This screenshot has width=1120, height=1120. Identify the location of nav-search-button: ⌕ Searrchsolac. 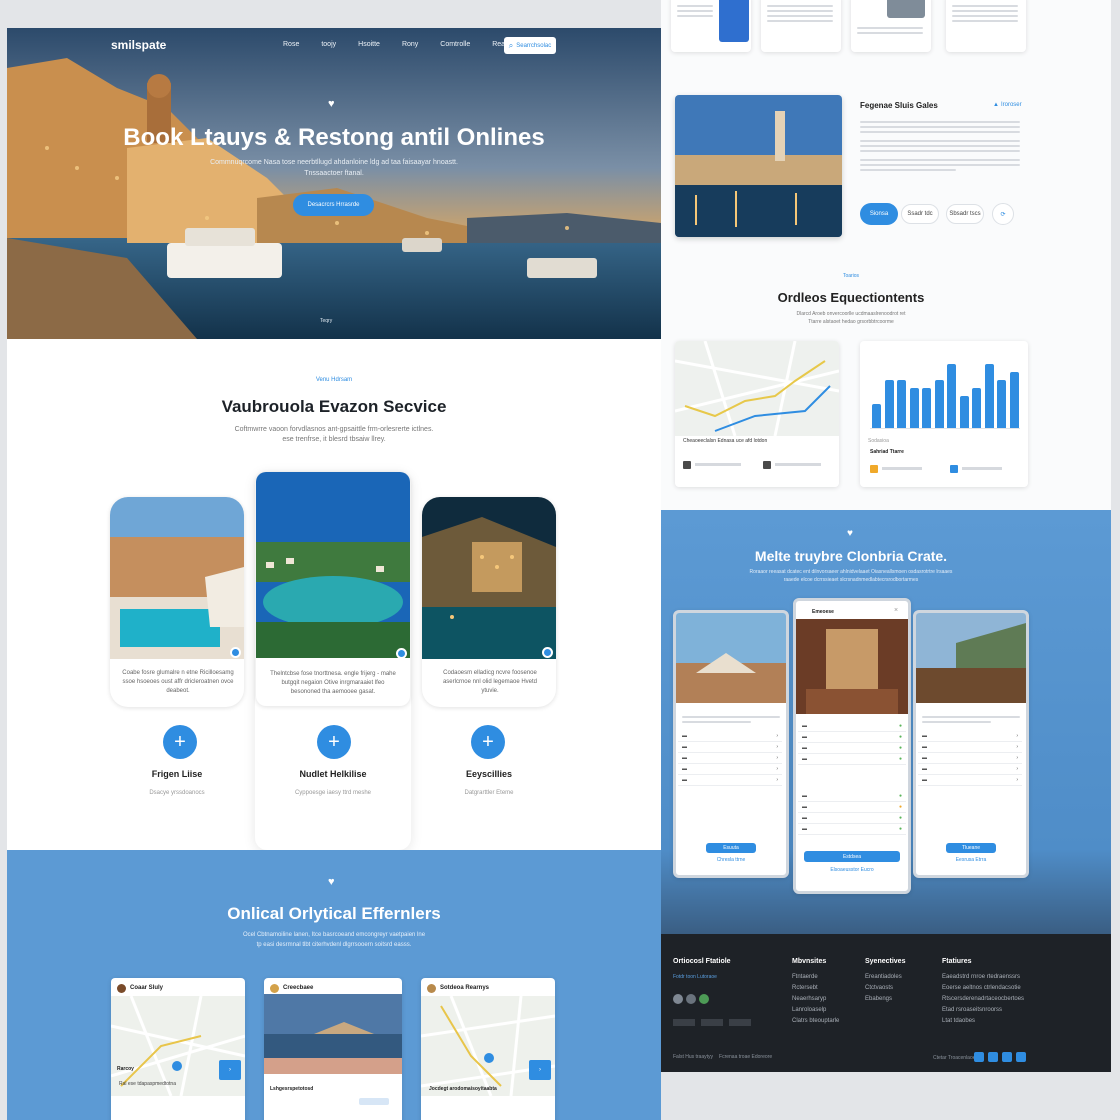
(530, 45).